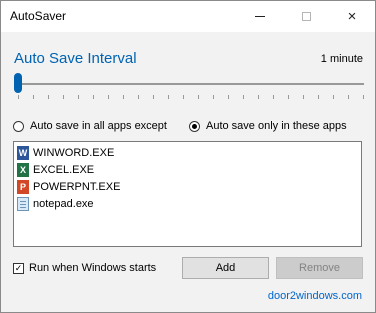  What do you see at coordinates (98, 126) in the screenshot?
I see `radio-label: Auto save in all apps except` at bounding box center [98, 126].